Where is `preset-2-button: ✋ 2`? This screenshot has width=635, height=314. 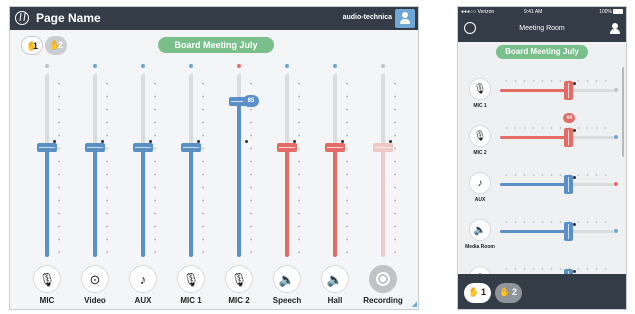
preset-2-button: ✋ 2 is located at coordinates (508, 293).